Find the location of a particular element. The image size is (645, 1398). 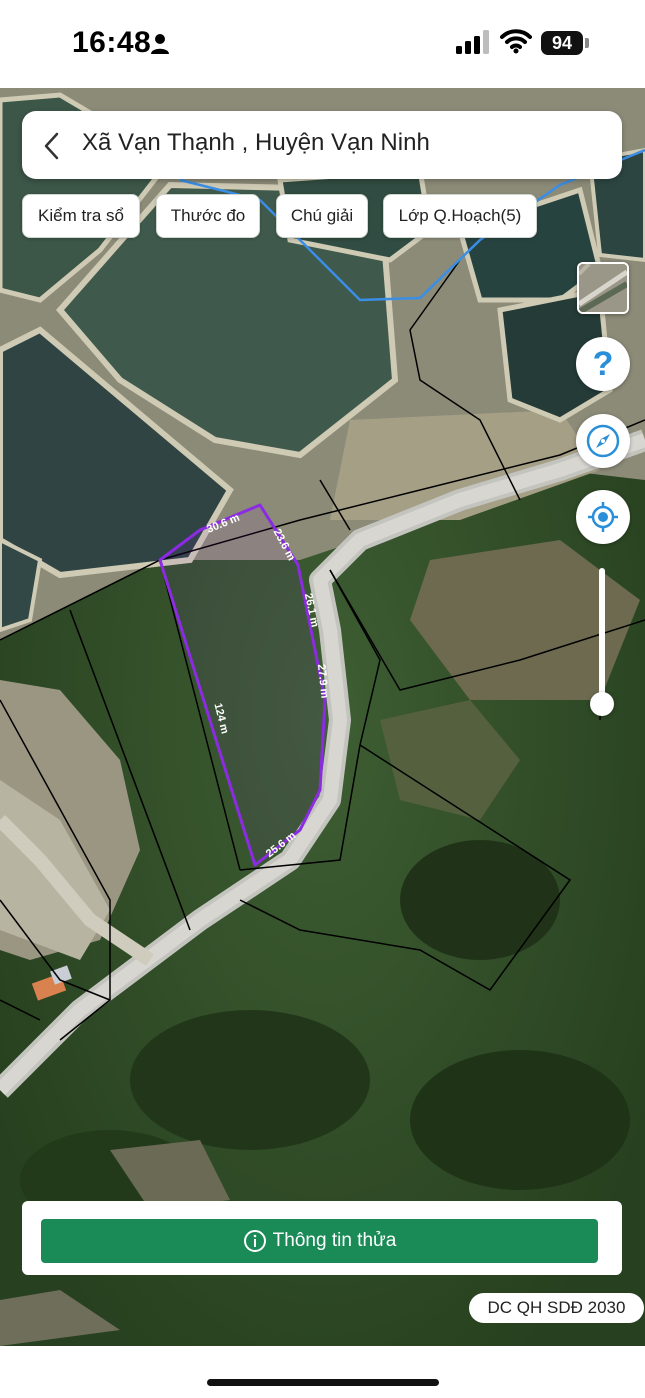

location-header: Xã Vạn Thạnh , Huyện Vạn Ninh is located at coordinates (322, 145).